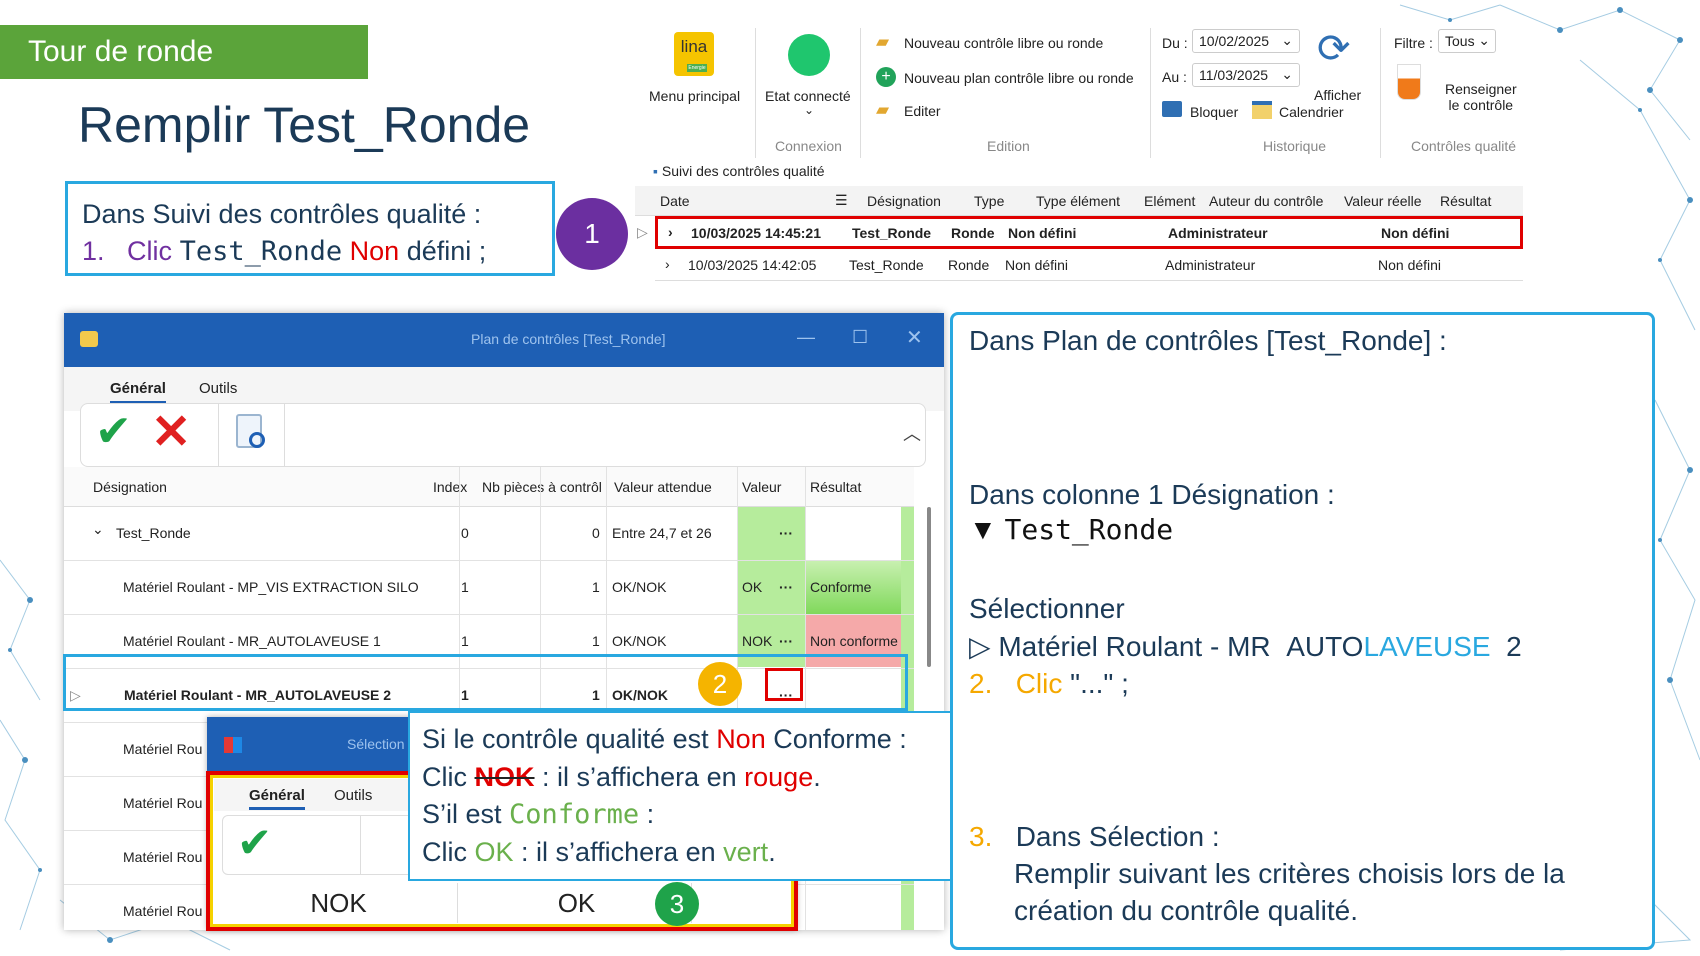  What do you see at coordinates (806, 337) in the screenshot?
I see `minimize-icon: —` at bounding box center [806, 337].